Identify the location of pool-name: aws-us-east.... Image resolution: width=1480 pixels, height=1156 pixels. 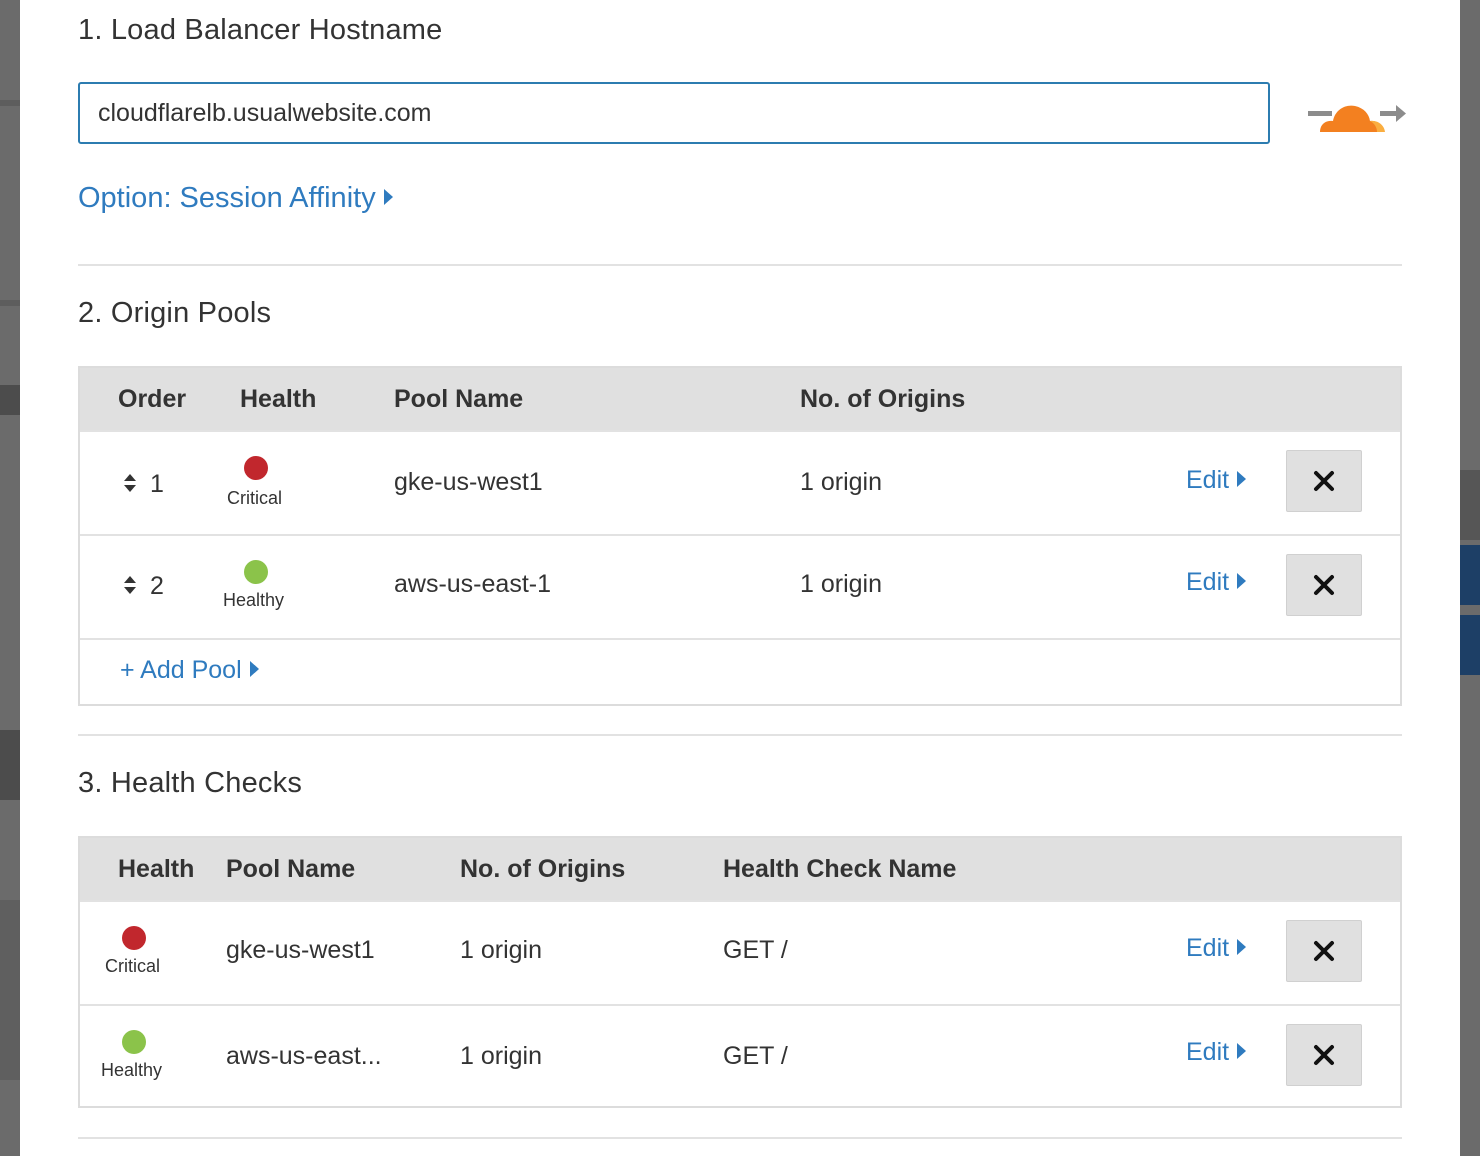
(304, 1056).